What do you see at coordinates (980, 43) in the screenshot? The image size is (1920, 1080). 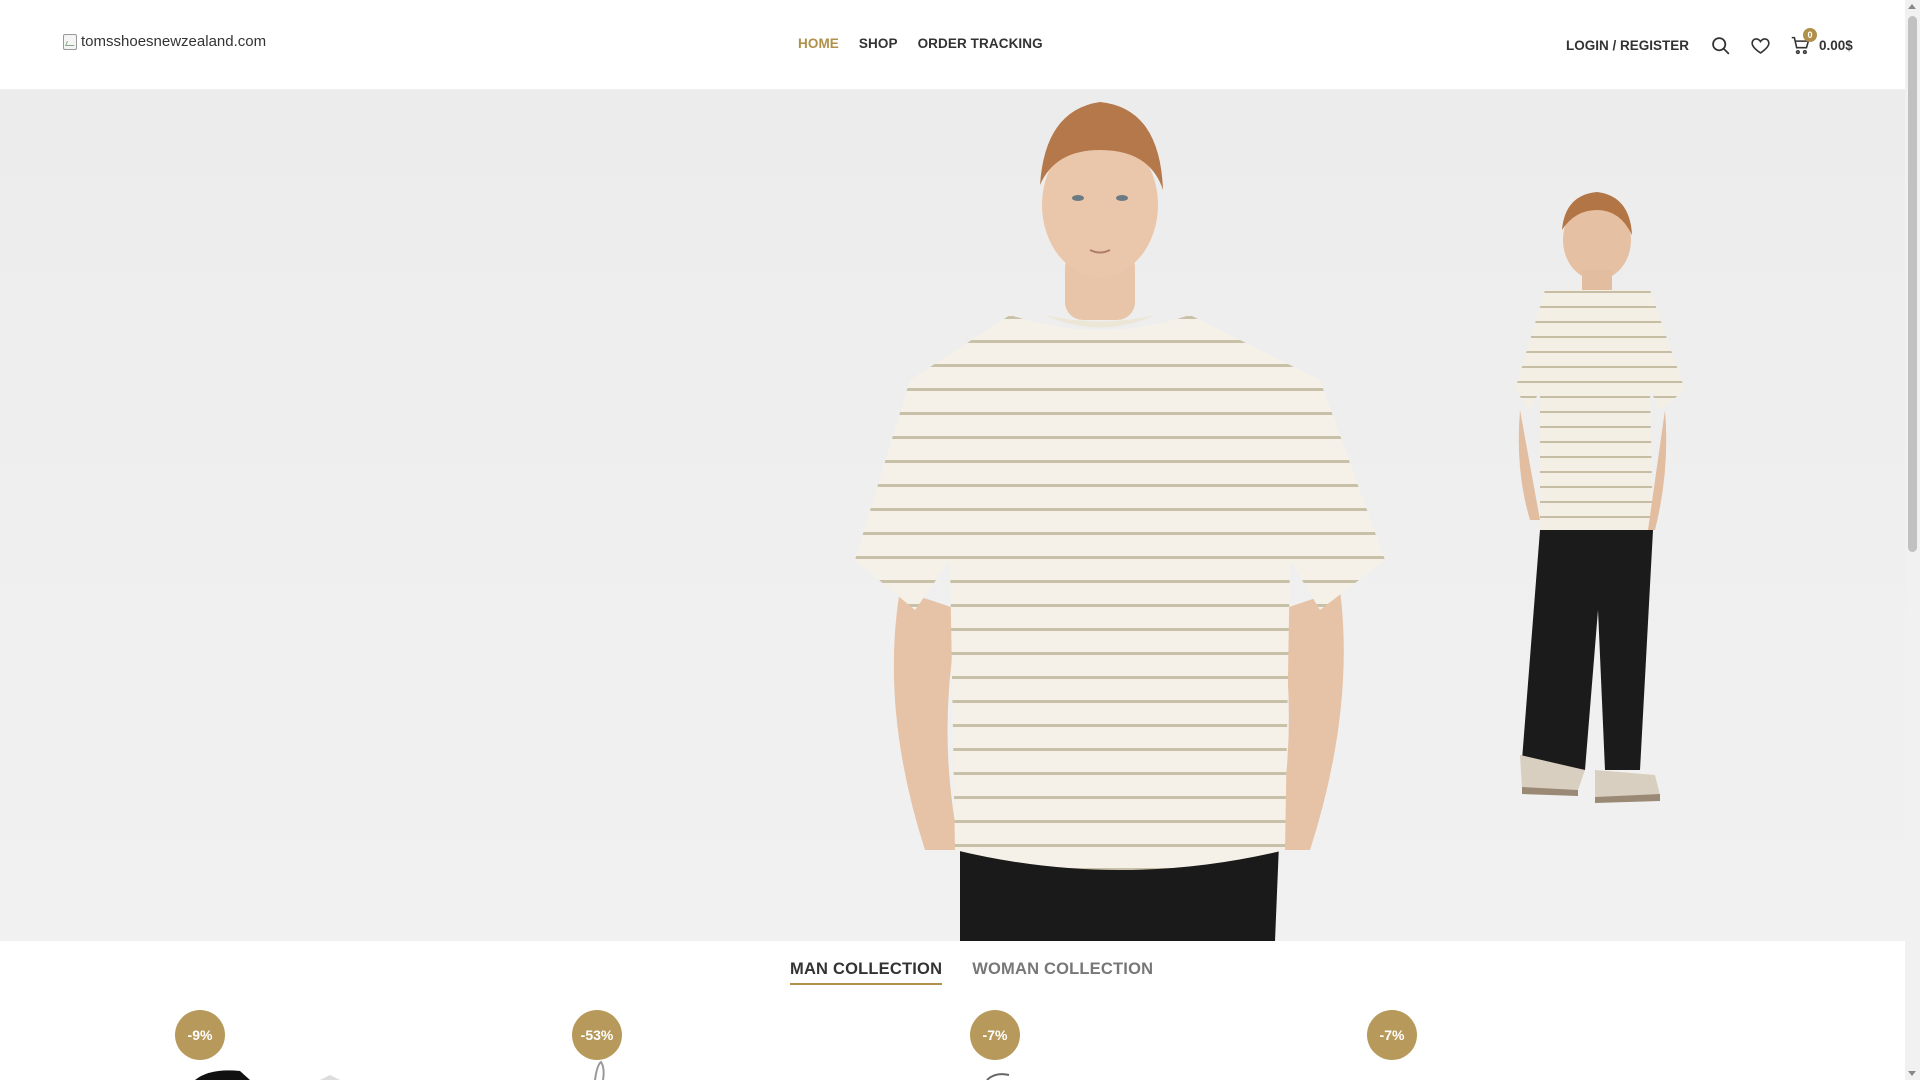 I see `nav-order-tracking: ORDER TRACKING` at bounding box center [980, 43].